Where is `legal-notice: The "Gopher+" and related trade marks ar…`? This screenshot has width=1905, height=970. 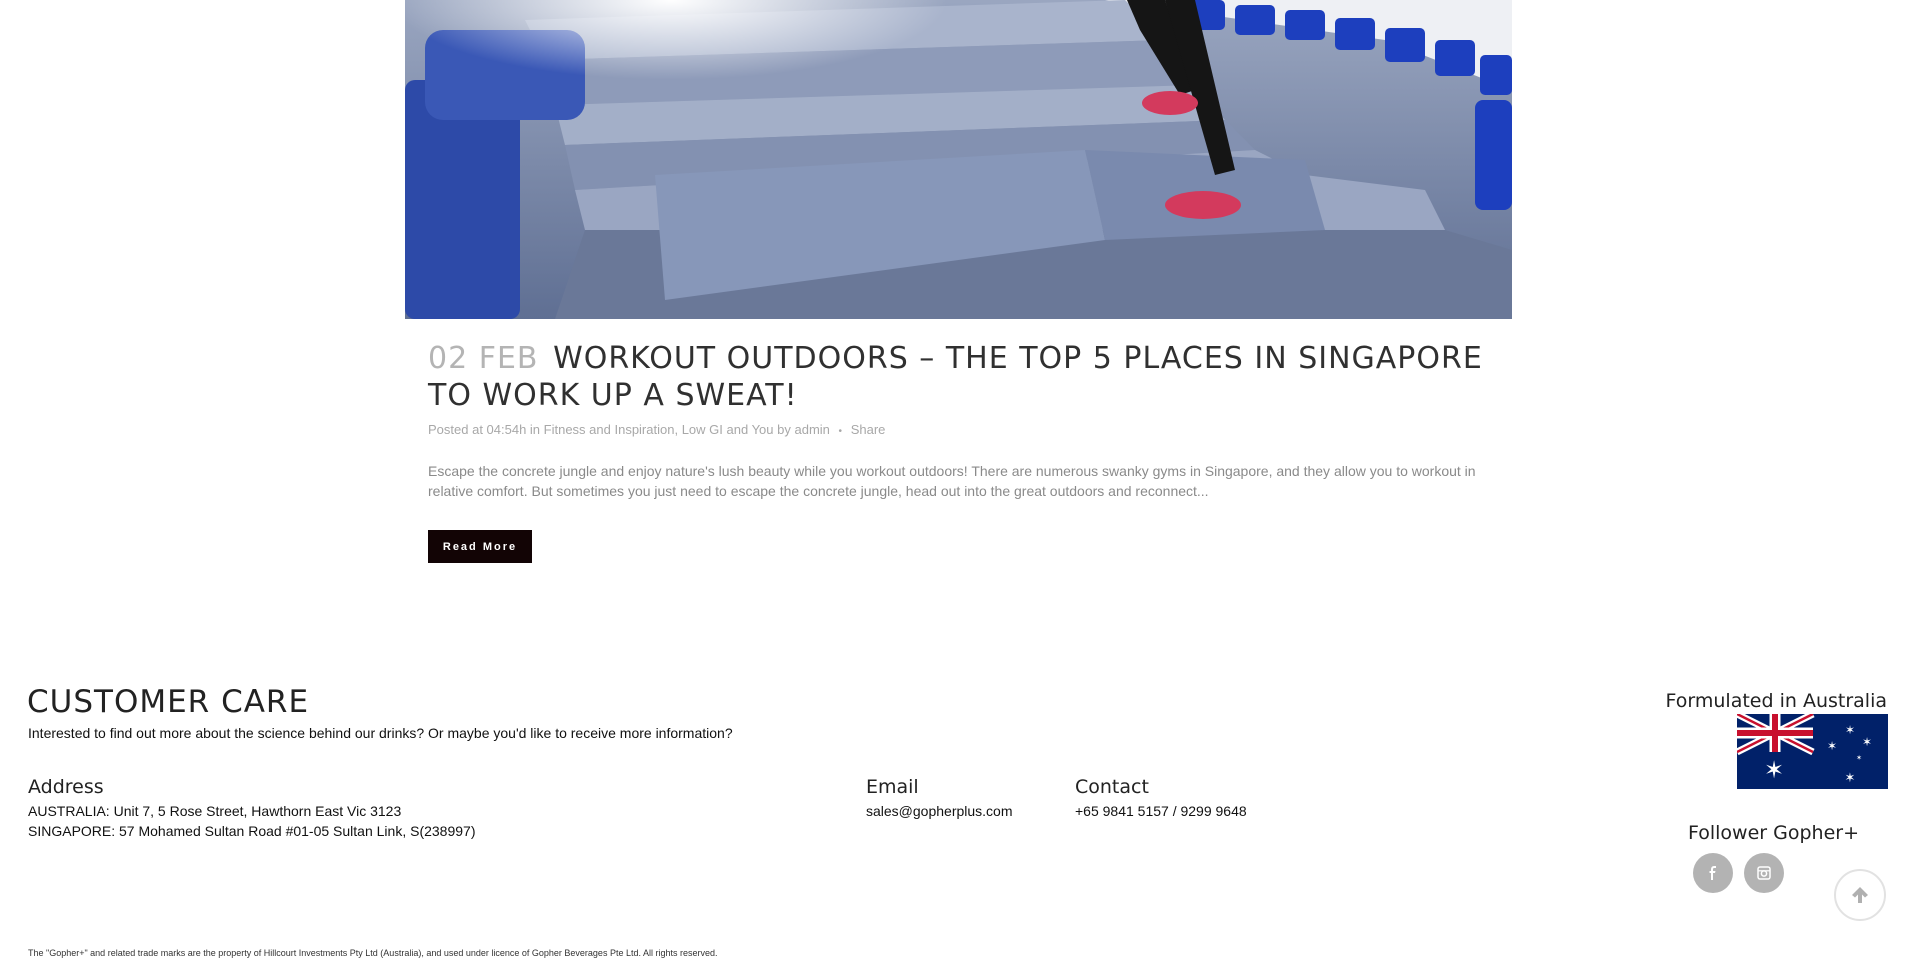 legal-notice: The "Gopher+" and related trade marks ar… is located at coordinates (373, 953).